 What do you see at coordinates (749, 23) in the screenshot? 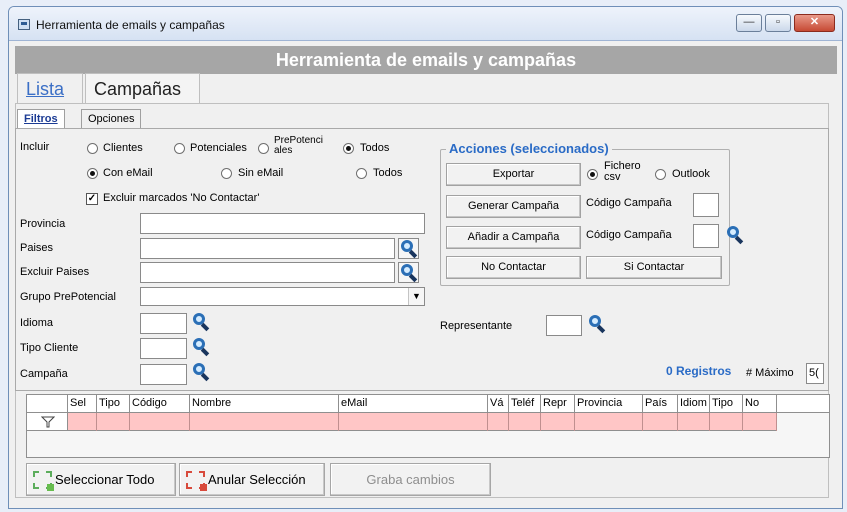
I see `minimize-button: —` at bounding box center [749, 23].